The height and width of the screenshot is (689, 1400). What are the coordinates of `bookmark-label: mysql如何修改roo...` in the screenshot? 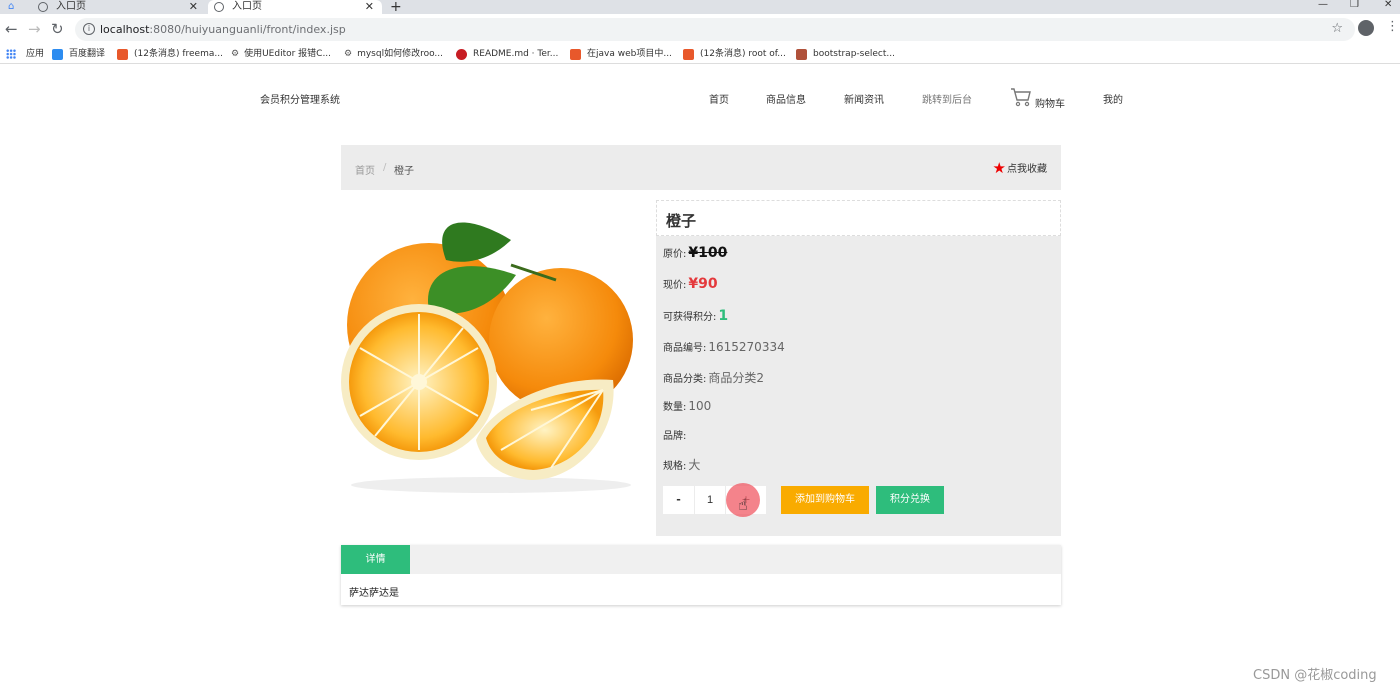 It's located at (400, 54).